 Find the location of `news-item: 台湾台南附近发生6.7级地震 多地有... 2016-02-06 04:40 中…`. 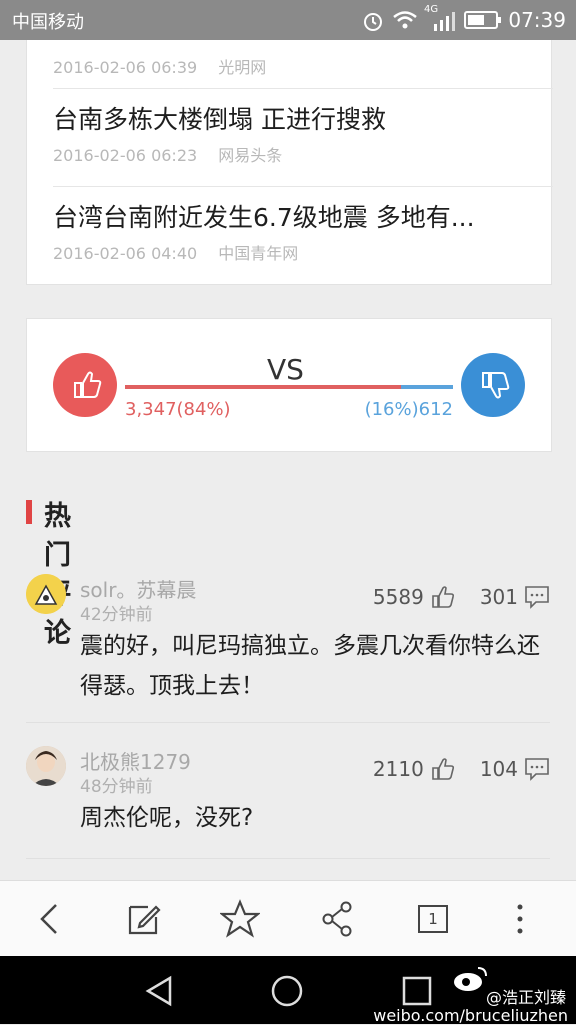

news-item: 台湾台南附近发生6.7级地震 多地有... 2016-02-06 04:40 中… is located at coordinates (288, 231).